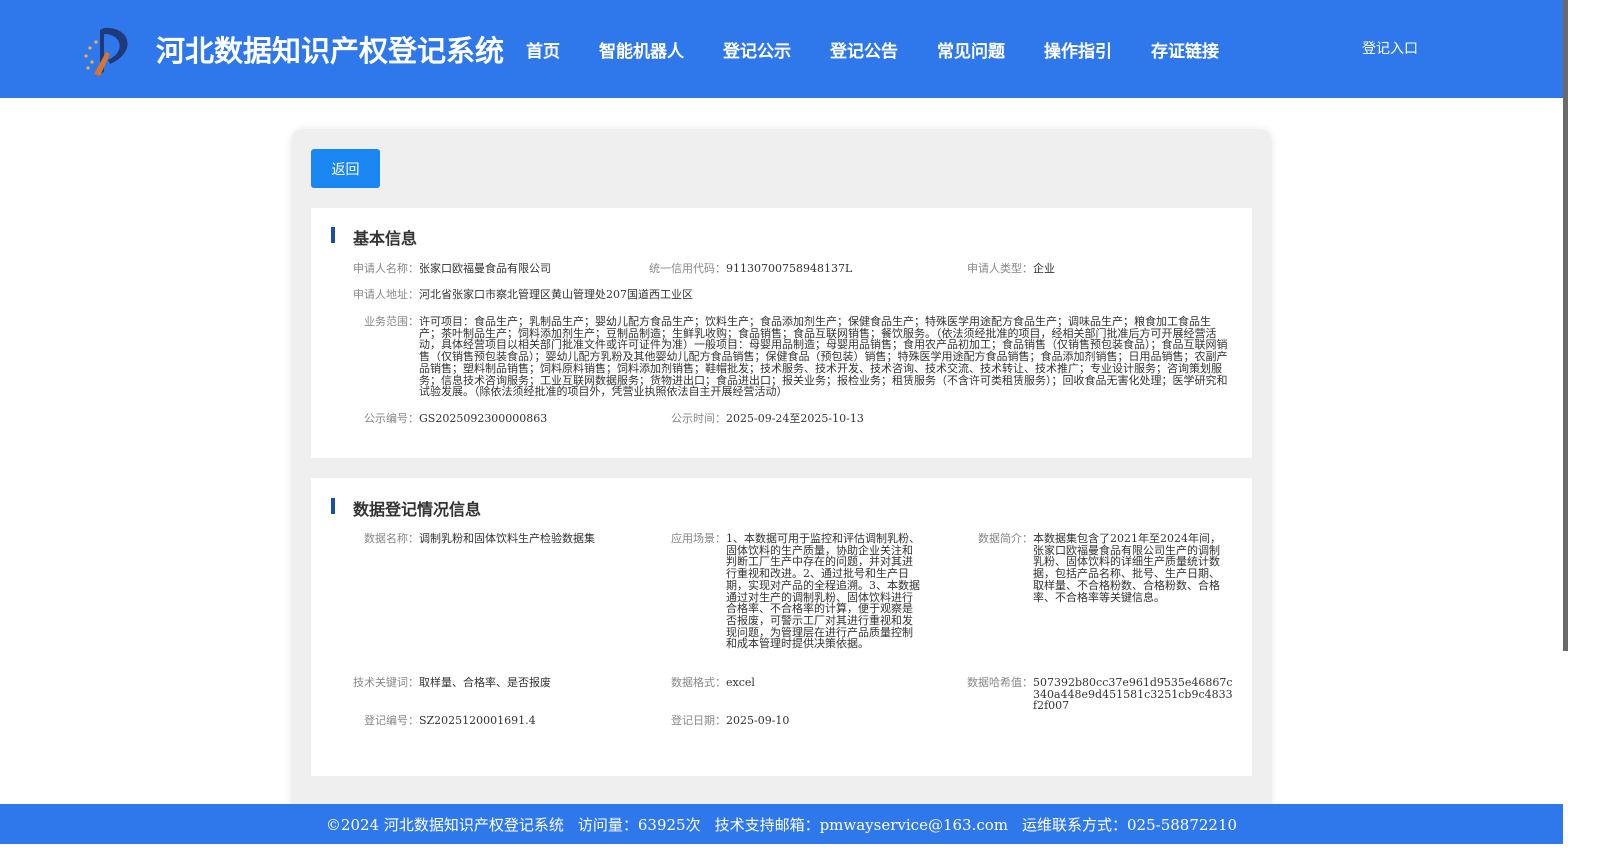 This screenshot has height=861, width=1600. I want to click on business-scope-label: 业务范围：, so click(391, 321).